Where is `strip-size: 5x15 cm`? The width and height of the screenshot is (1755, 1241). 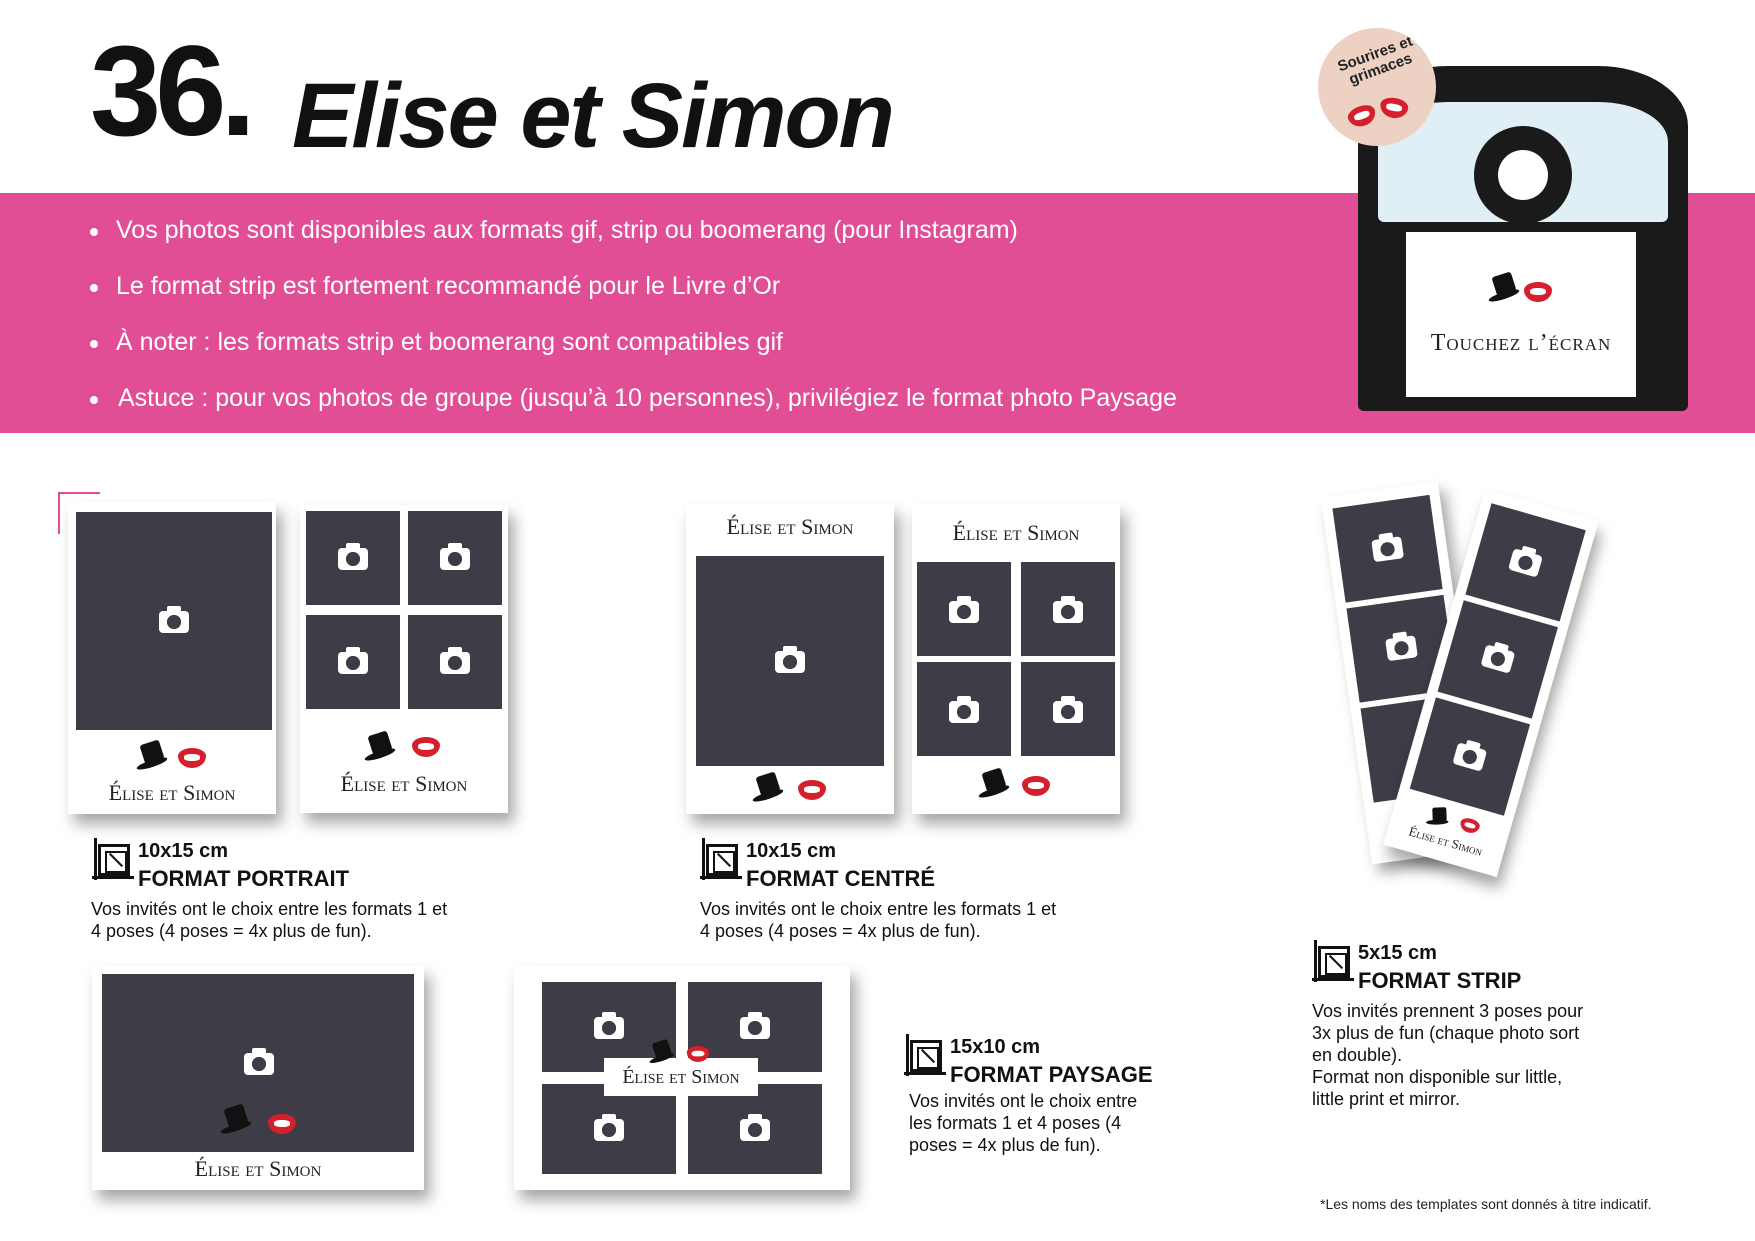 strip-size: 5x15 cm is located at coordinates (1397, 953).